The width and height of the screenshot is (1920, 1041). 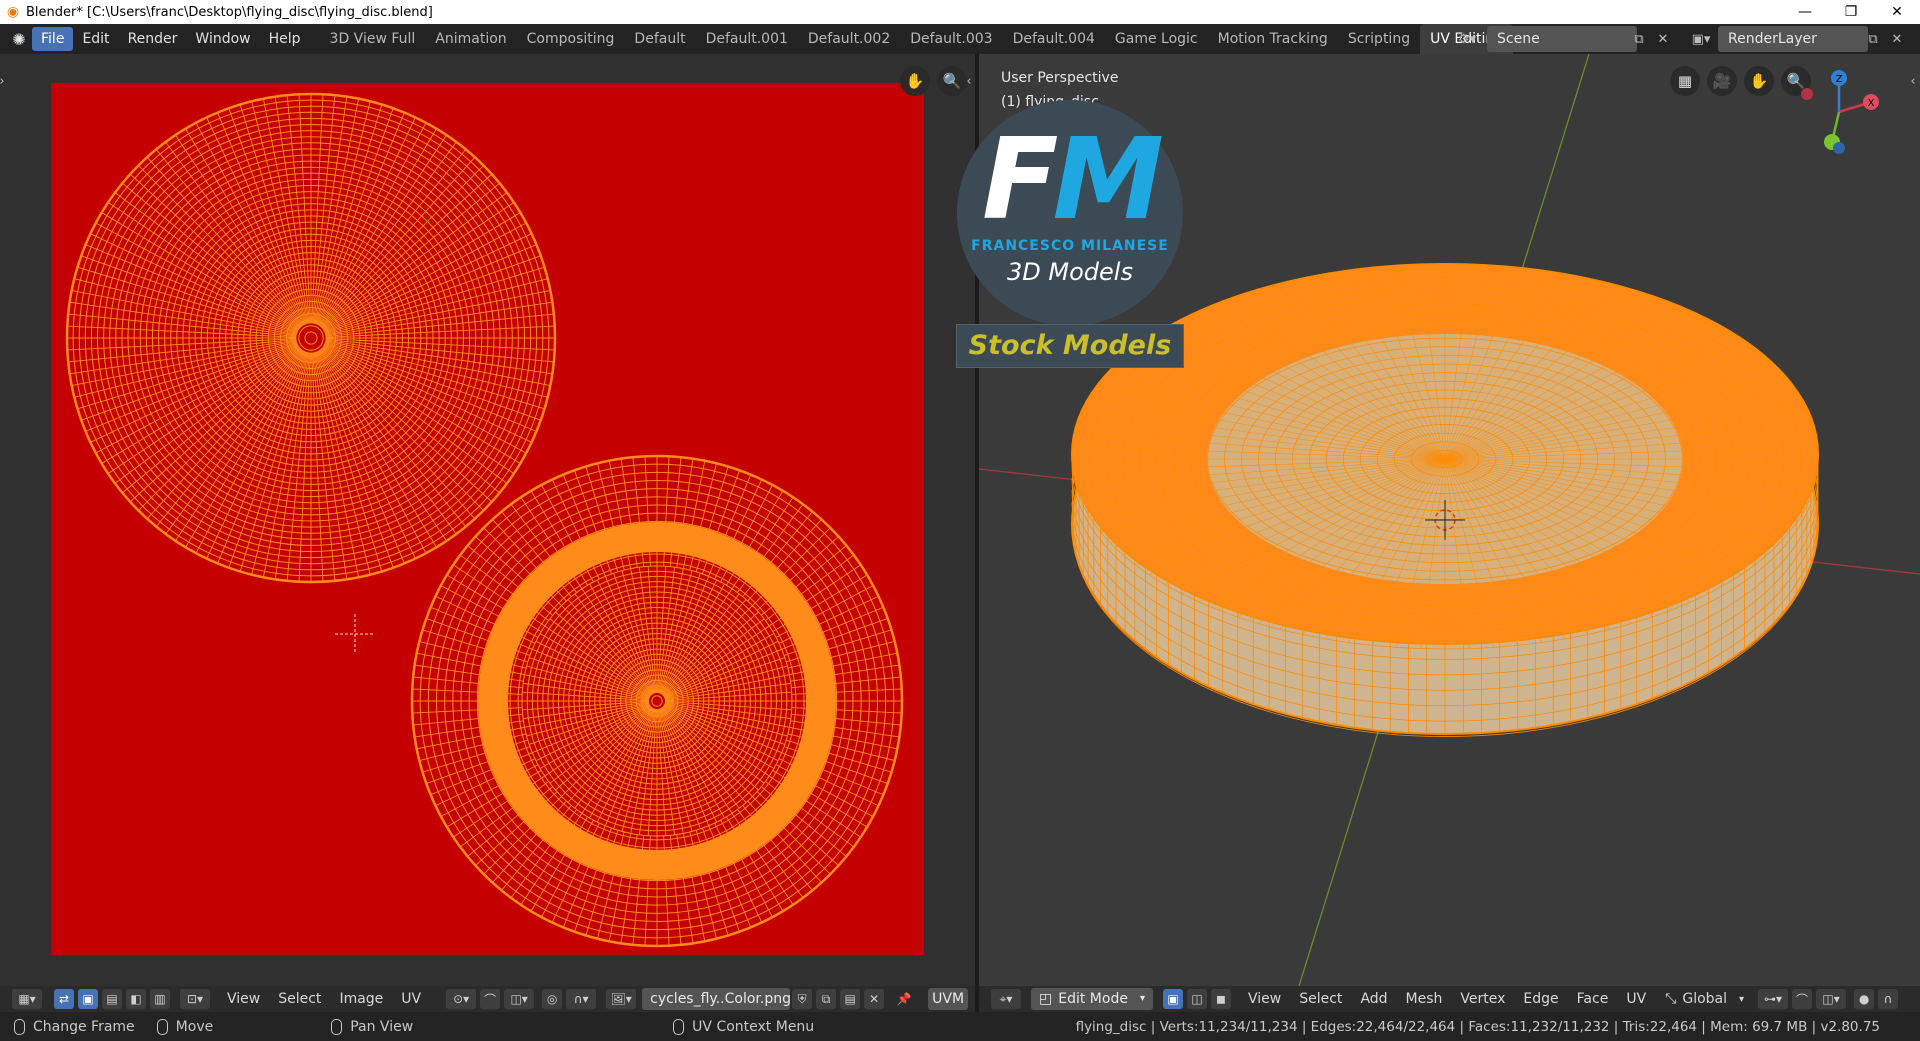 What do you see at coordinates (19, 39) in the screenshot?
I see `blender-logo-icon: ✺` at bounding box center [19, 39].